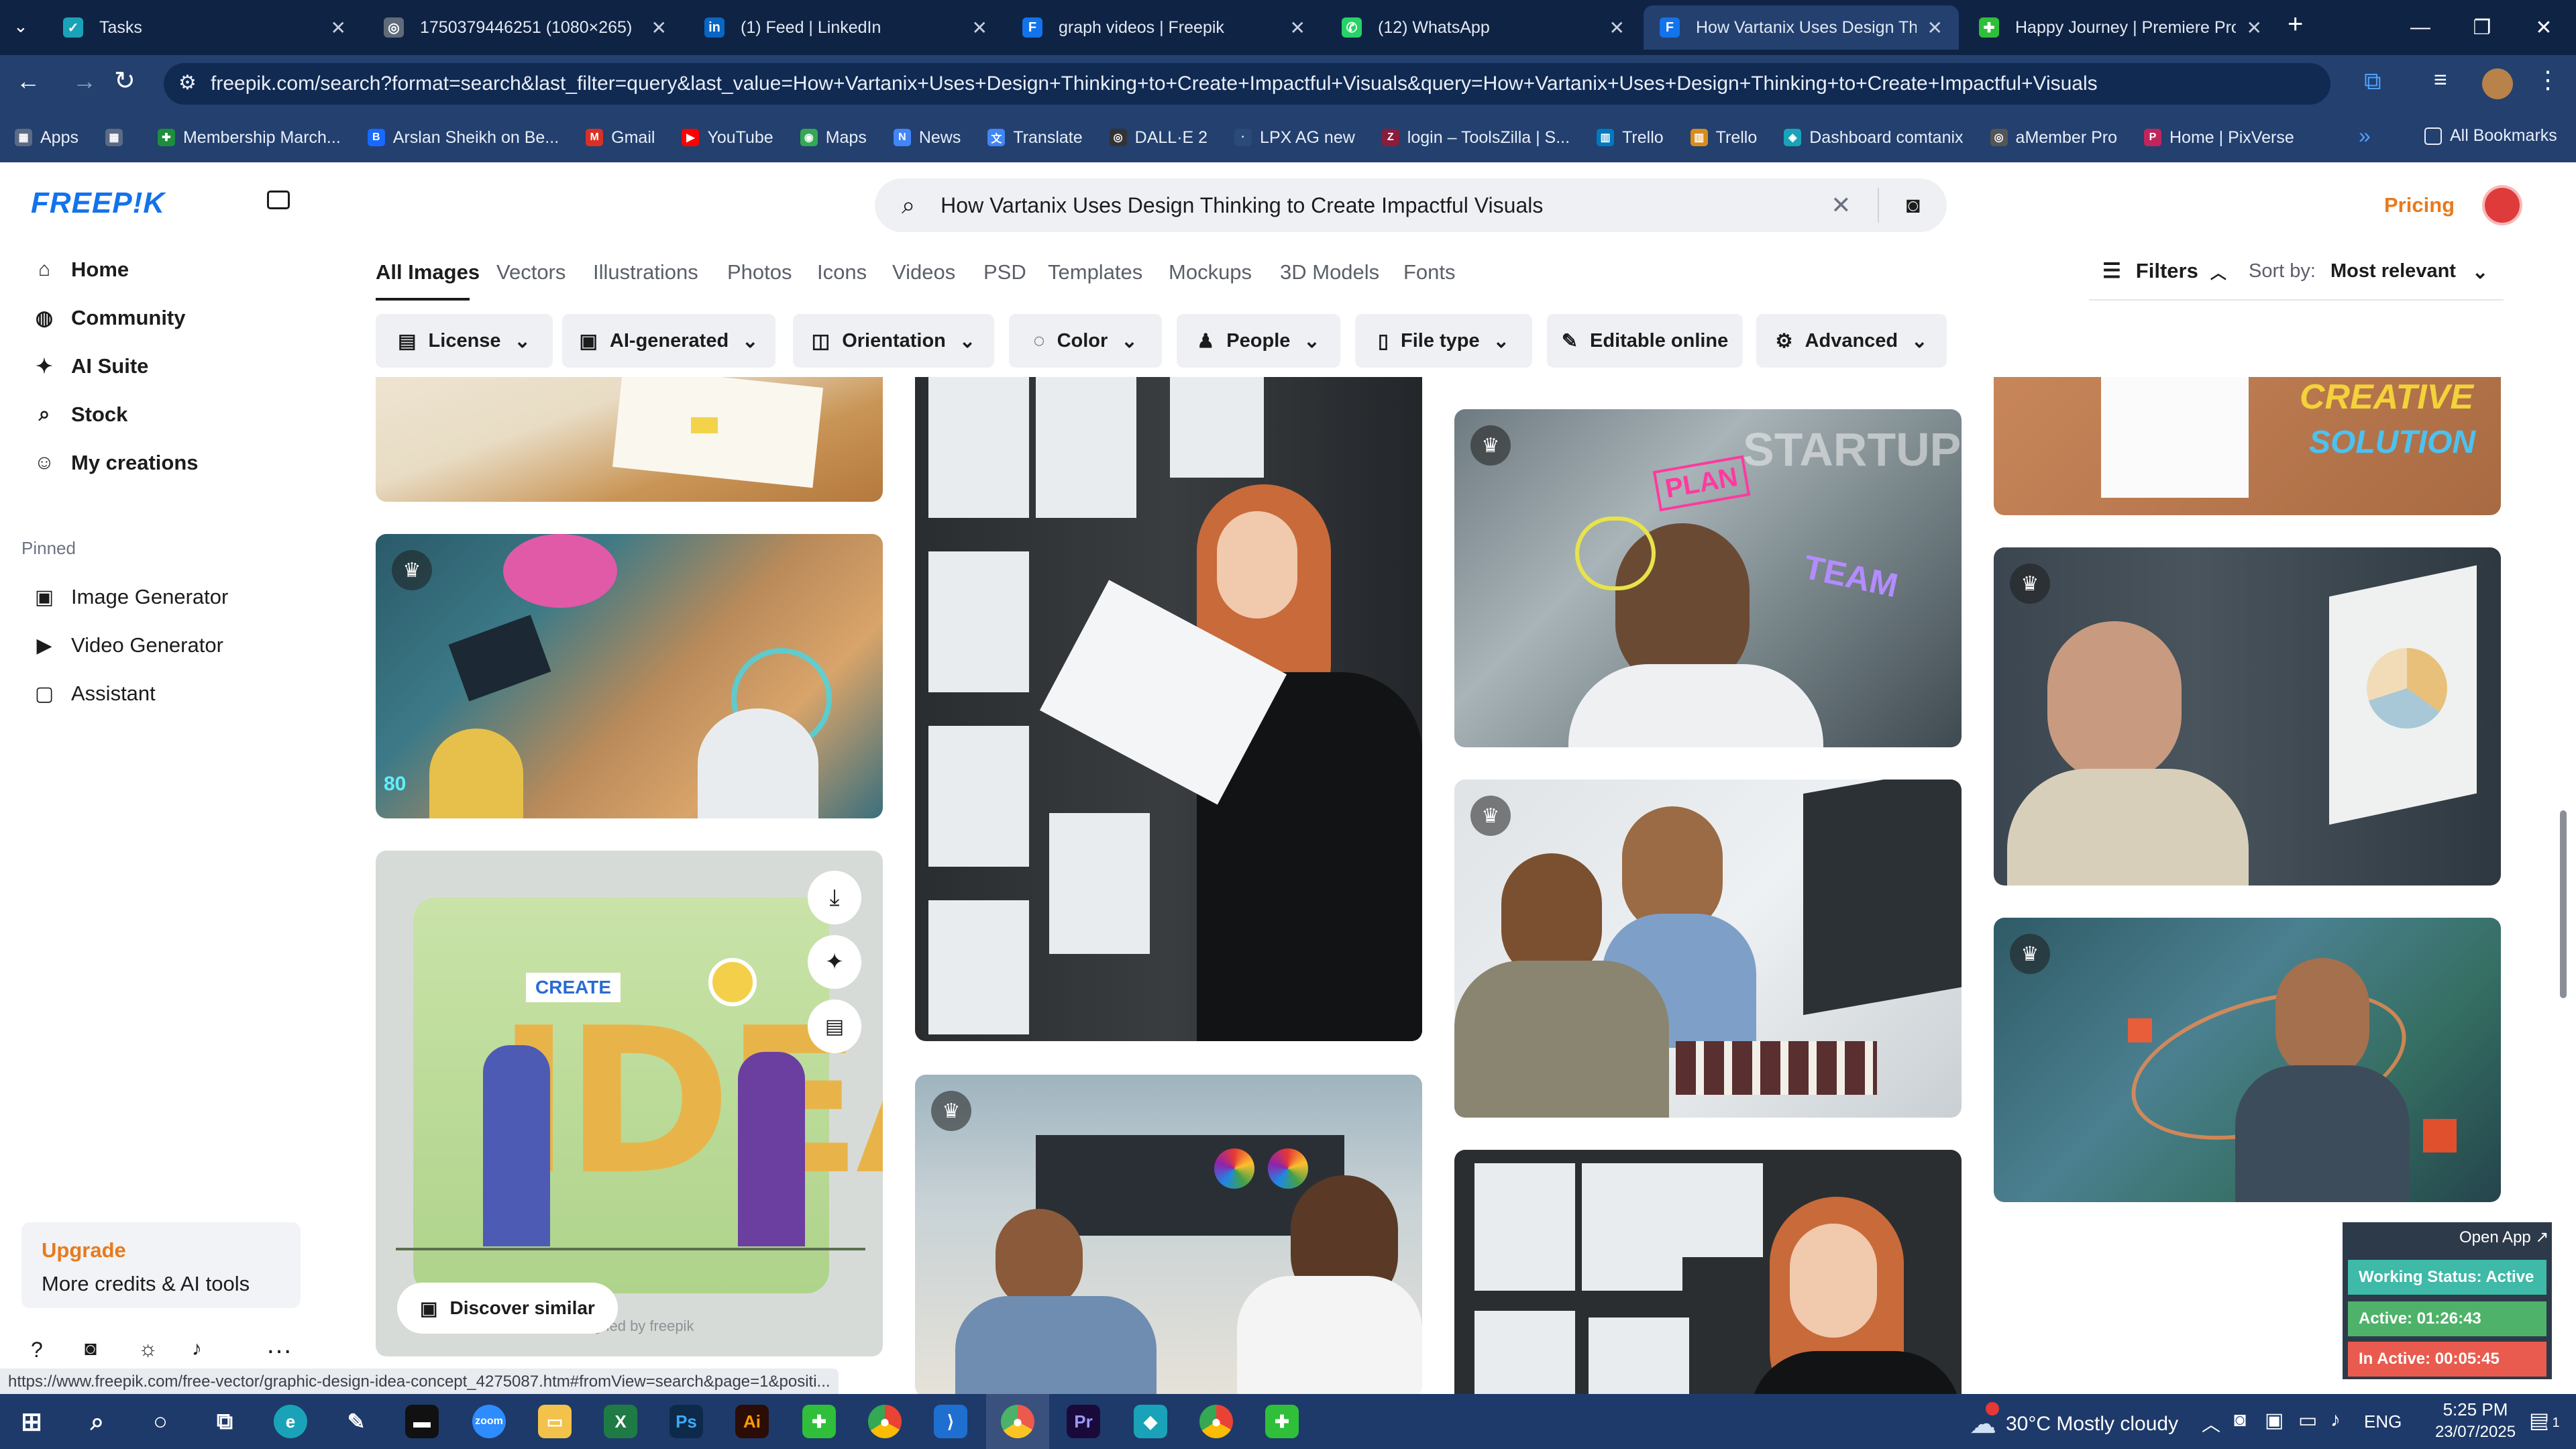  Describe the element at coordinates (1443, 341) in the screenshot. I see `chip-file-type: ▯ File type ⌄` at that location.